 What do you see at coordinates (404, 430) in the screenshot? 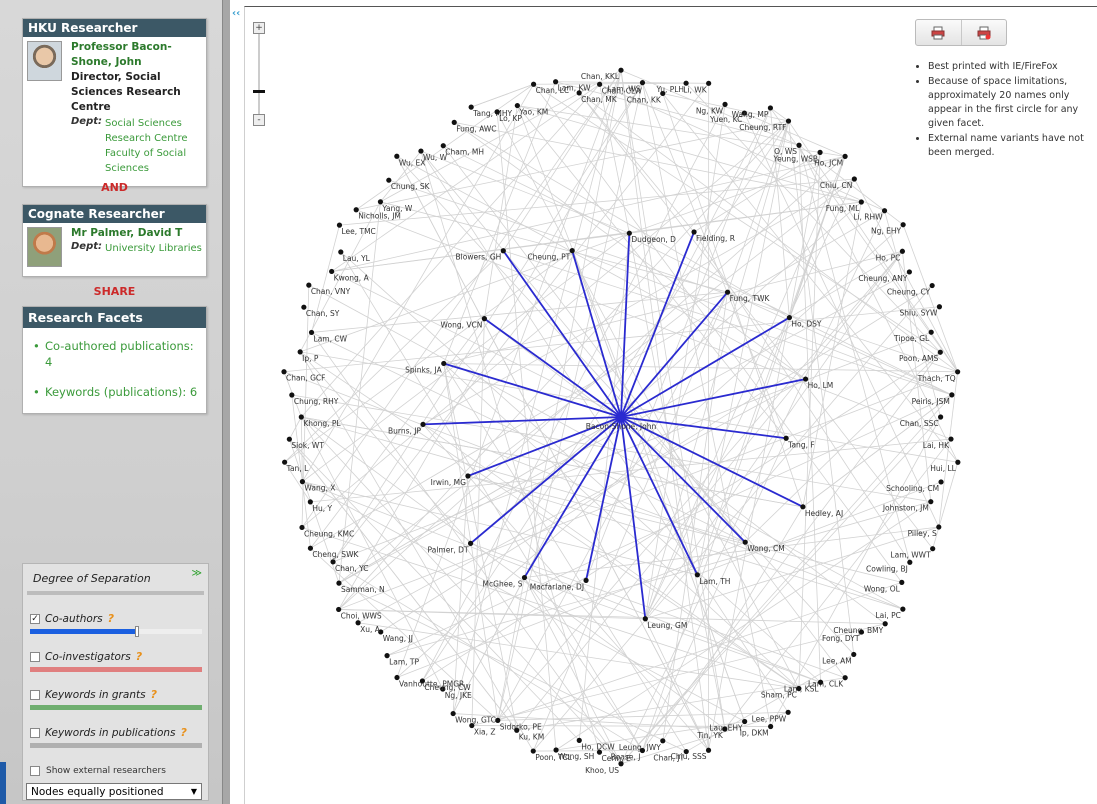
I see `node-label: Burns, JP` at bounding box center [404, 430].